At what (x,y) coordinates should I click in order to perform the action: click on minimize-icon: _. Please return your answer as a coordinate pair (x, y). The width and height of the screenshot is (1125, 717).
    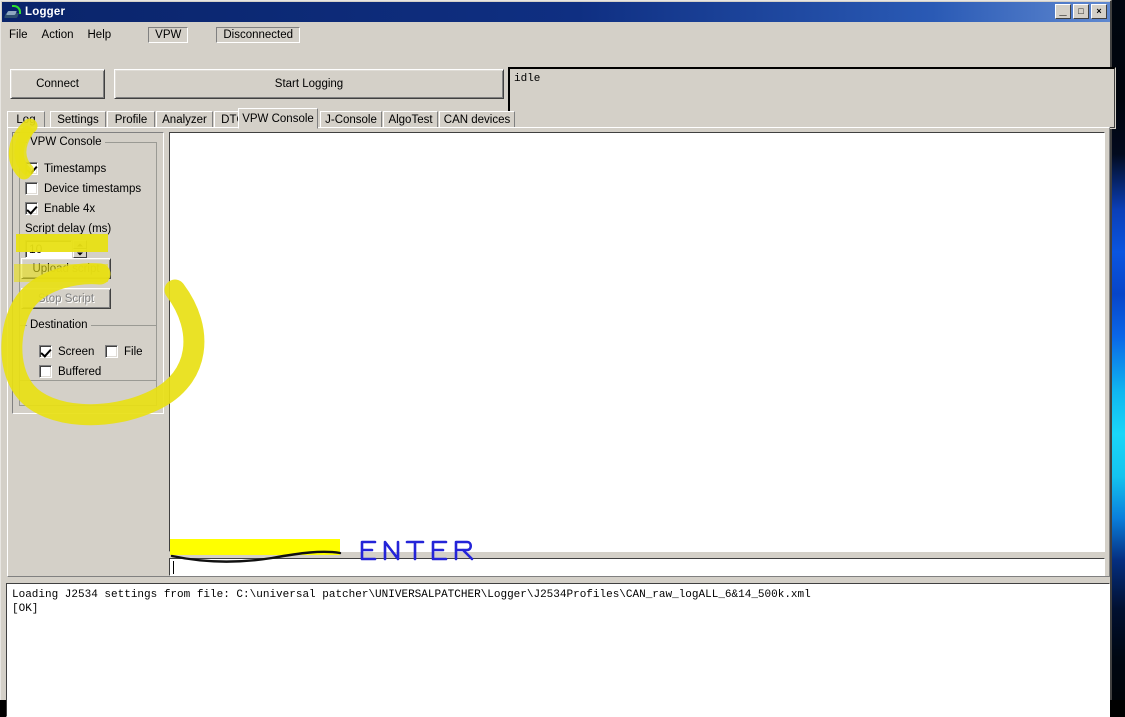
    Looking at the image, I should click on (1063, 9).